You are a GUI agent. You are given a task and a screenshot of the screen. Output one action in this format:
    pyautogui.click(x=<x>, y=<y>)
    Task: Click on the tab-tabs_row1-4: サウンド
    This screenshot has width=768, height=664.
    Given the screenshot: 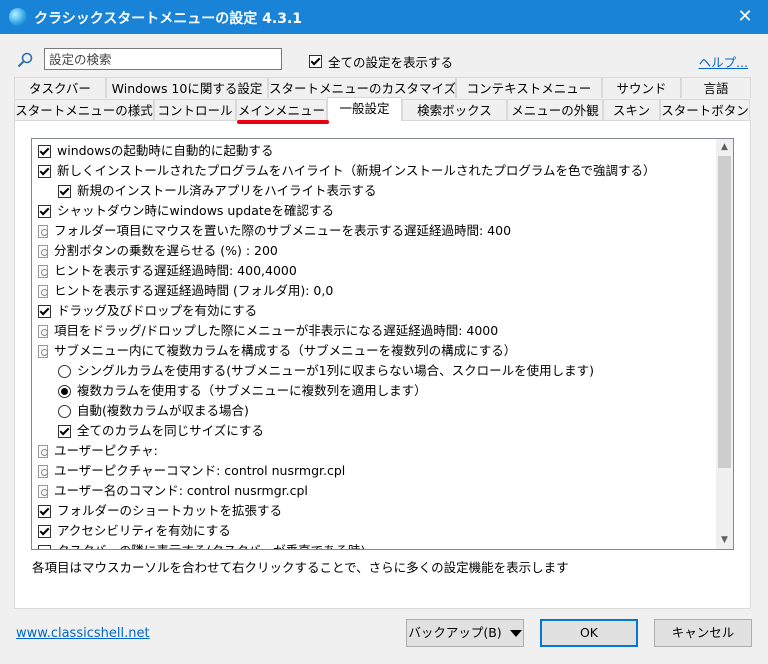 What is the action you would take?
    pyautogui.click(x=641, y=87)
    